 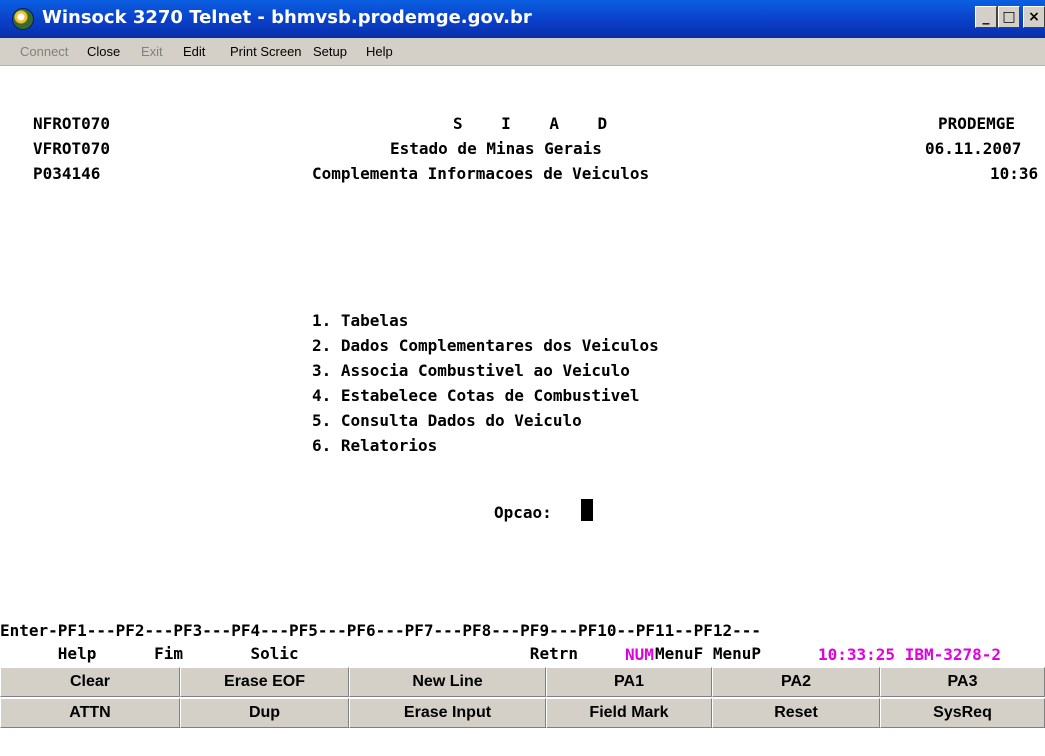 What do you see at coordinates (360, 320) in the screenshot?
I see `option-1: 1. Tabelas` at bounding box center [360, 320].